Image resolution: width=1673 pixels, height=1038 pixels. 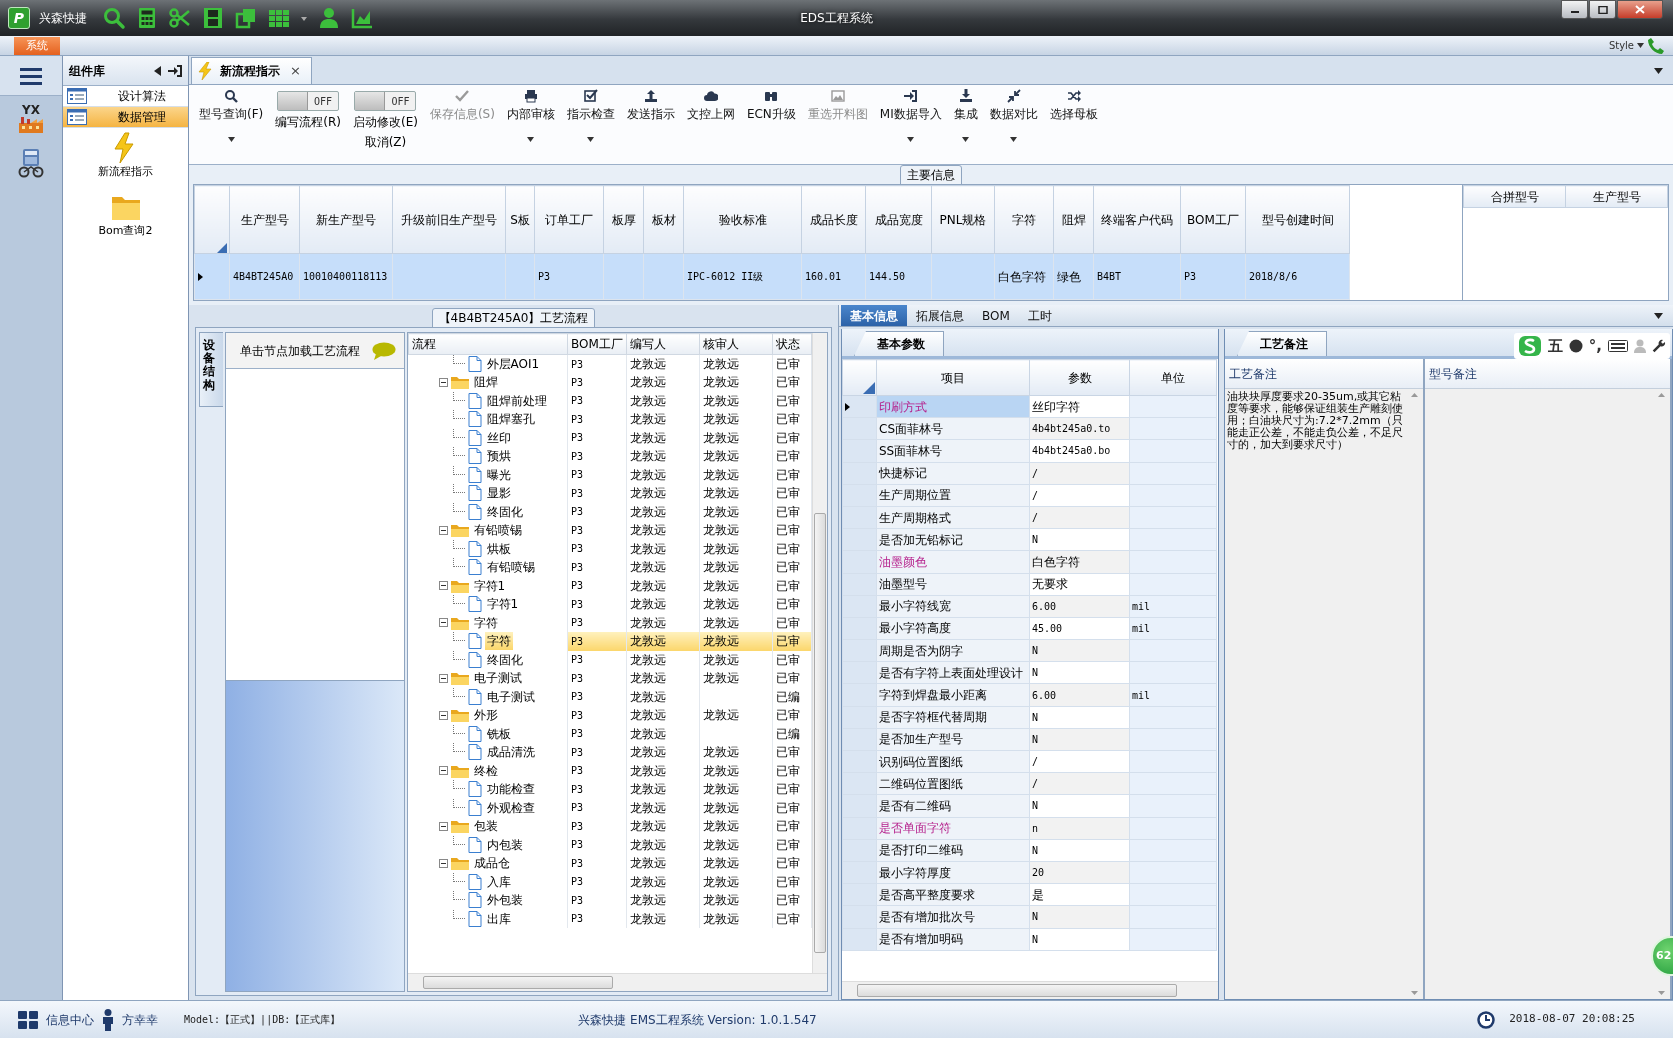 I want to click on tree-row: 终检 P3 龙敦远 龙敦远 已审, so click(x=610, y=770).